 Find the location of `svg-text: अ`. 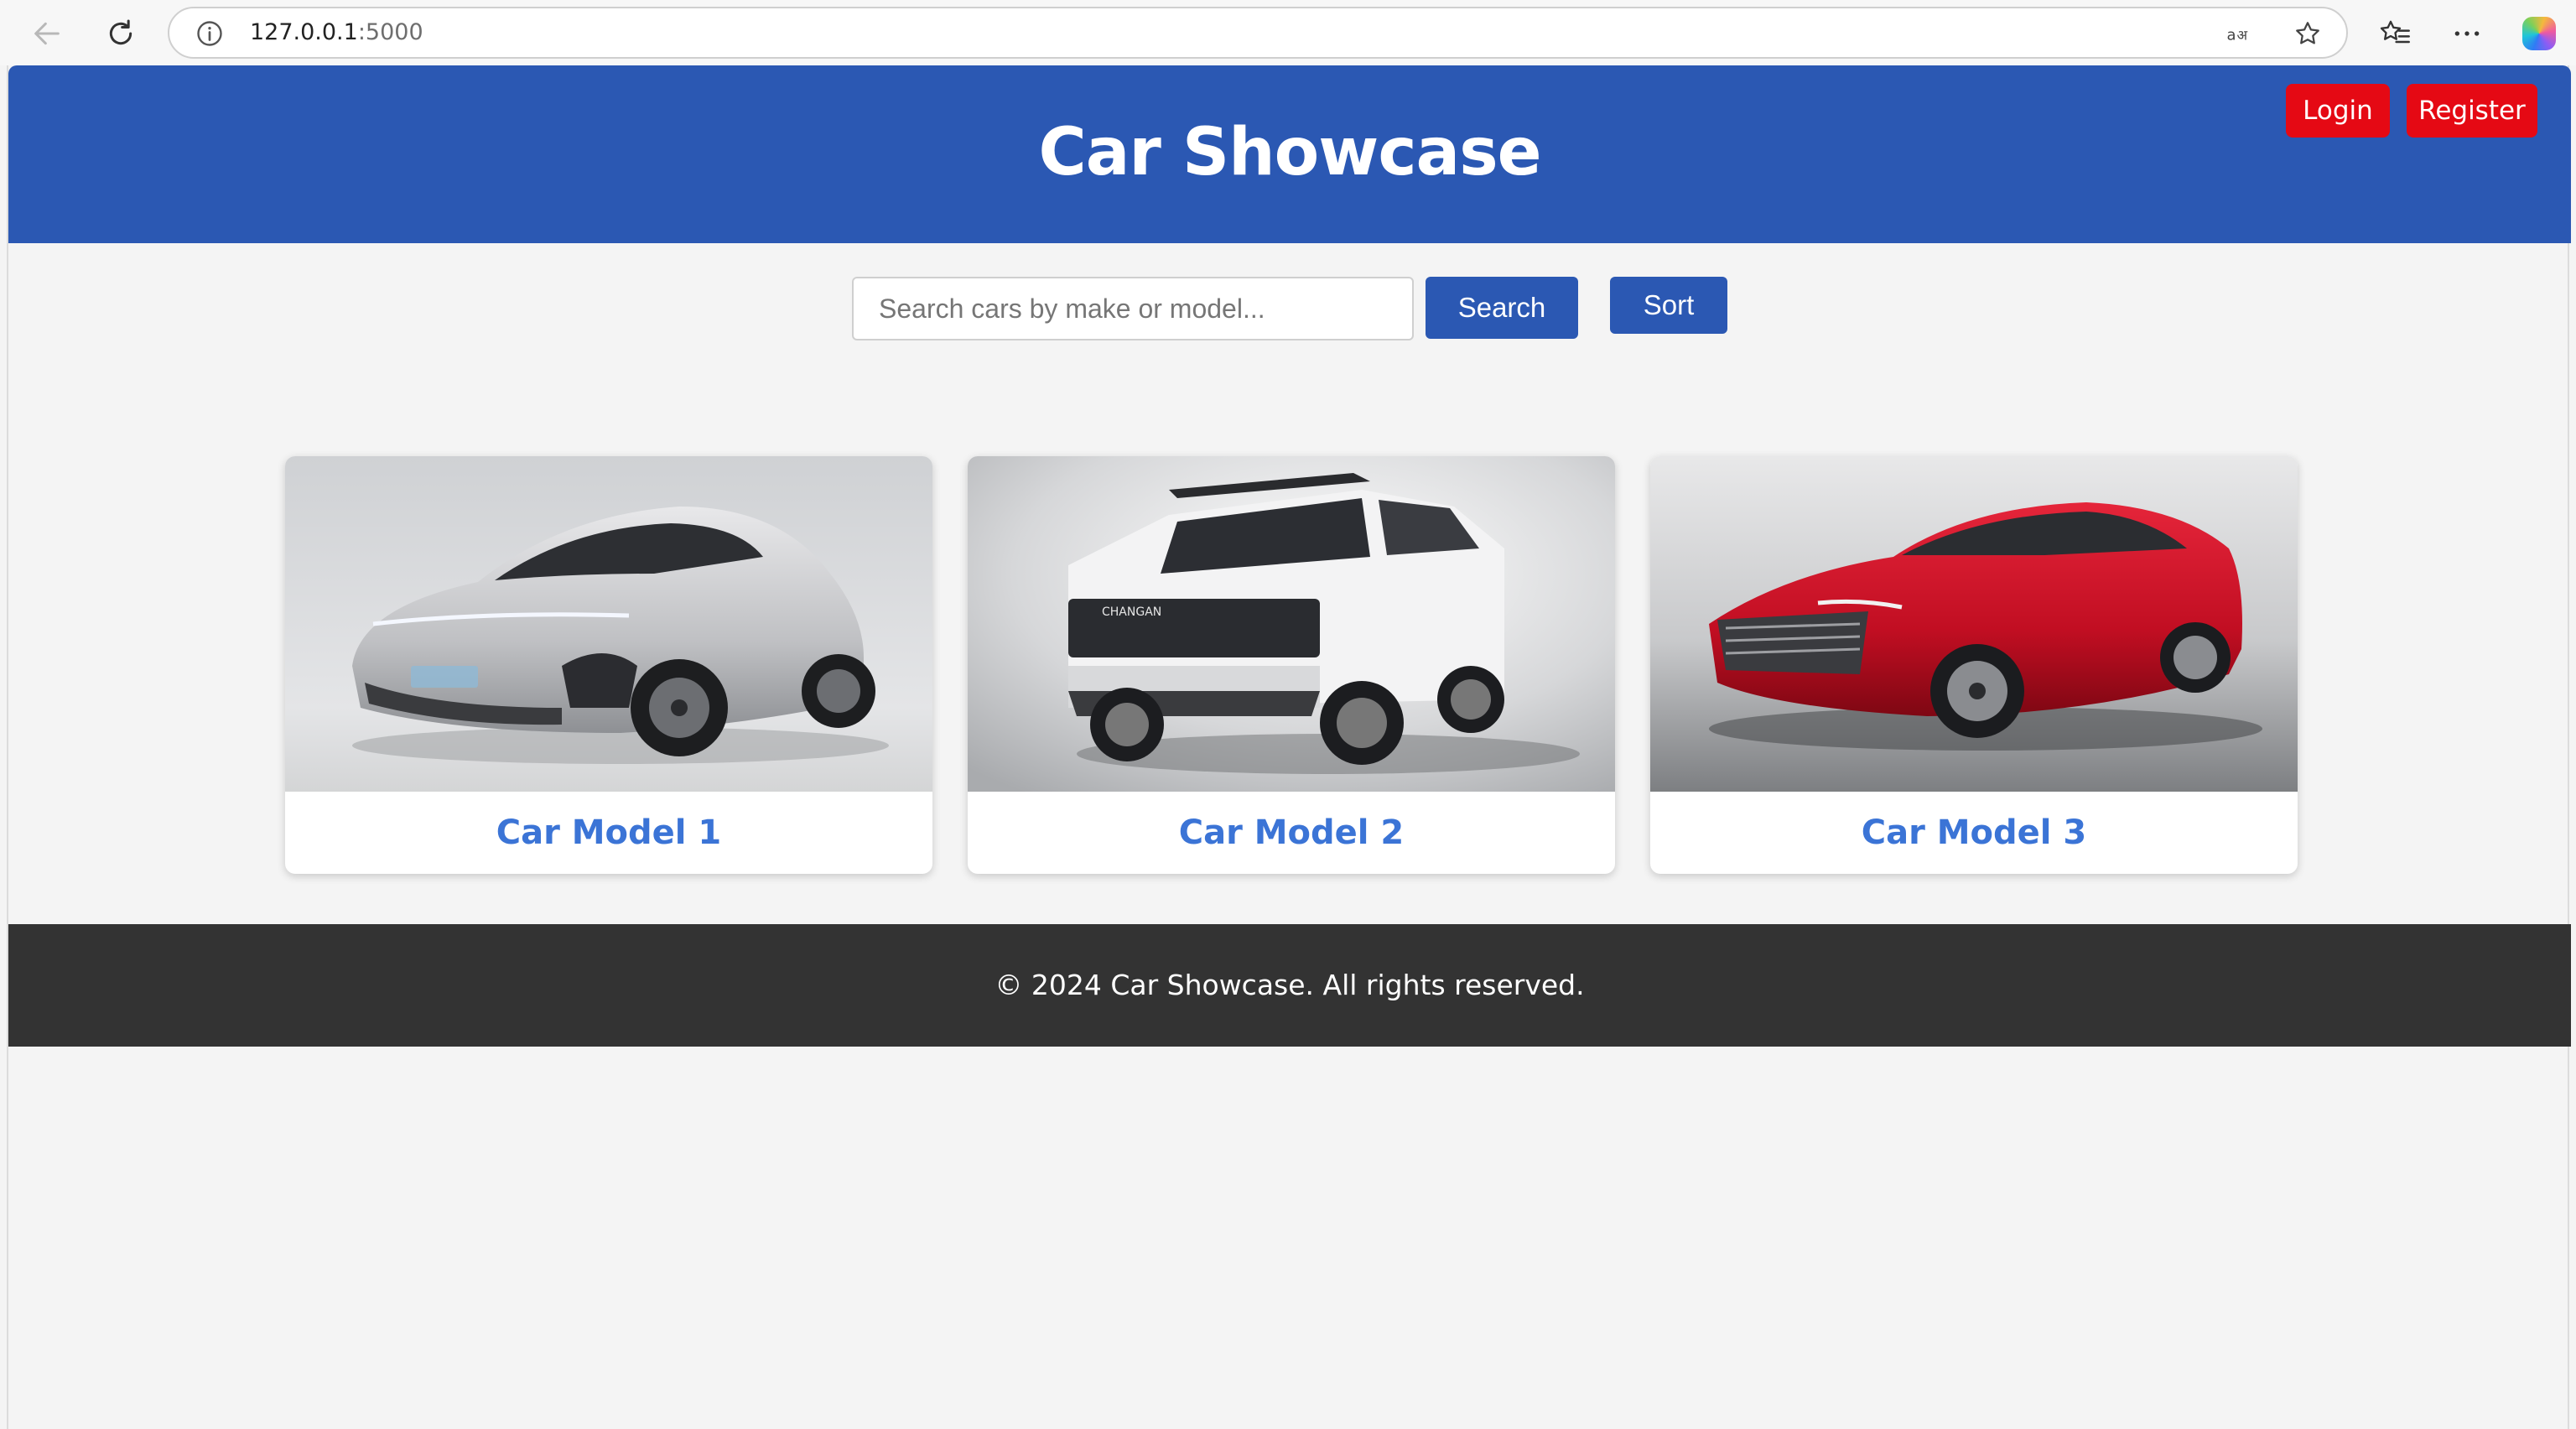

svg-text: अ is located at coordinates (2242, 36).